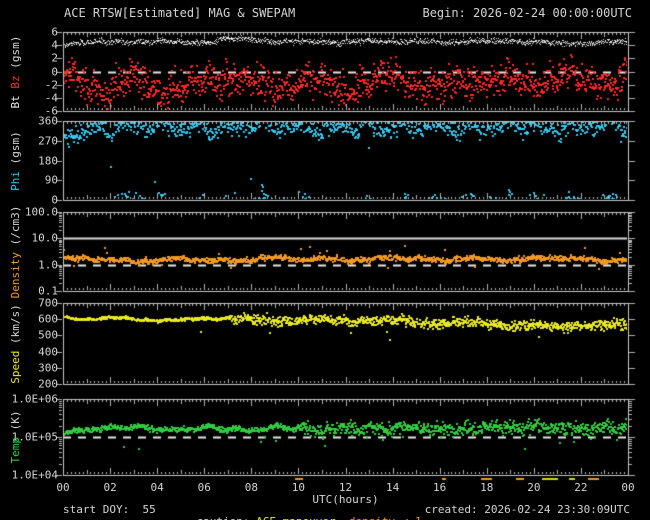 Image resolution: width=650 pixels, height=520 pixels. I want to click on x-tick-label: 22, so click(581, 487).